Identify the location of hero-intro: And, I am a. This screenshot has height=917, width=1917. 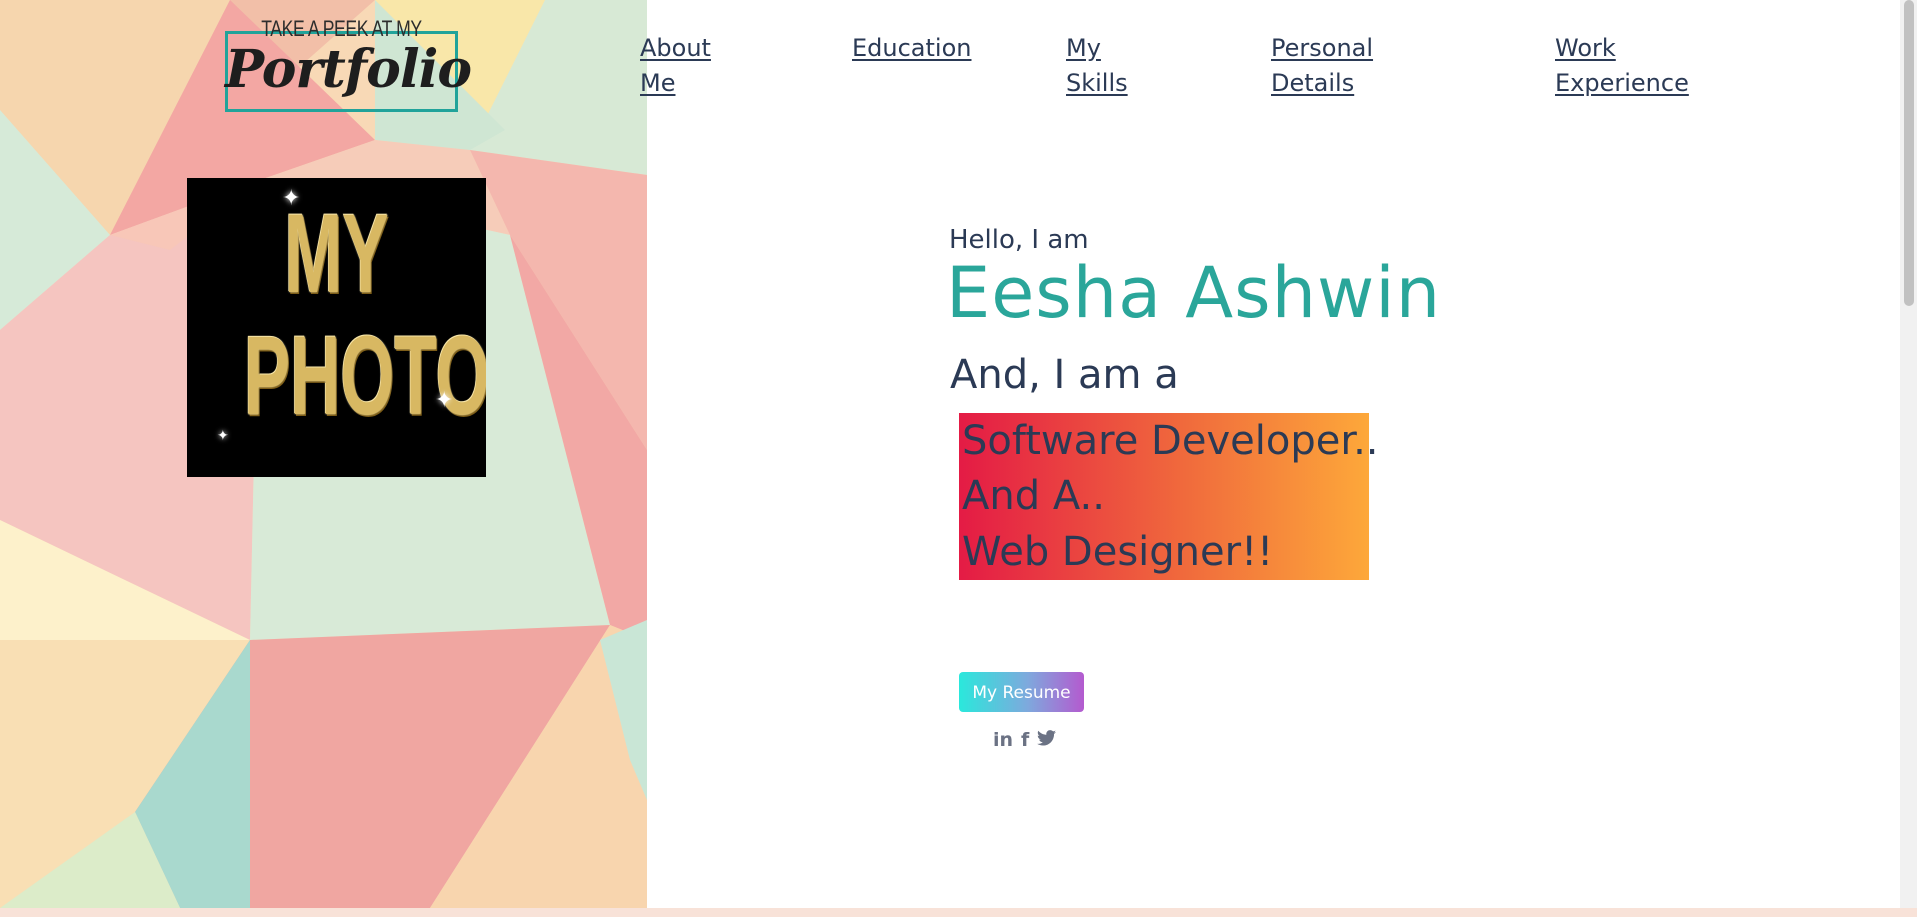
(1064, 375).